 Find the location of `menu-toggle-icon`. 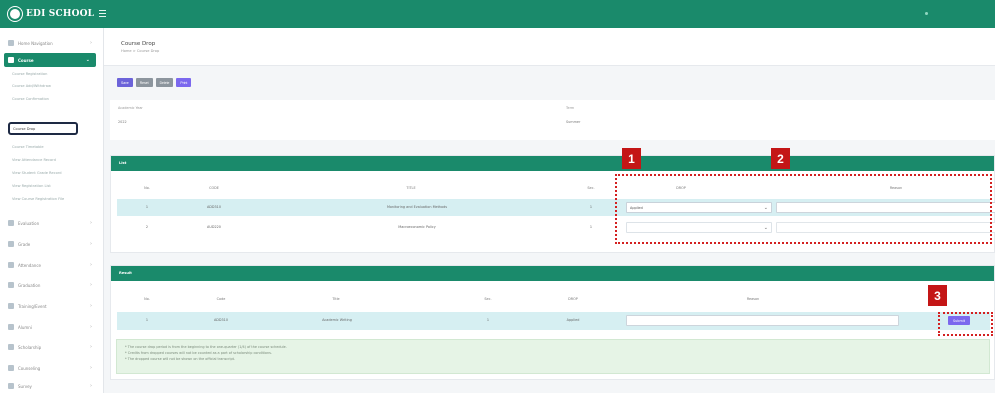

menu-toggle-icon is located at coordinates (102, 13).